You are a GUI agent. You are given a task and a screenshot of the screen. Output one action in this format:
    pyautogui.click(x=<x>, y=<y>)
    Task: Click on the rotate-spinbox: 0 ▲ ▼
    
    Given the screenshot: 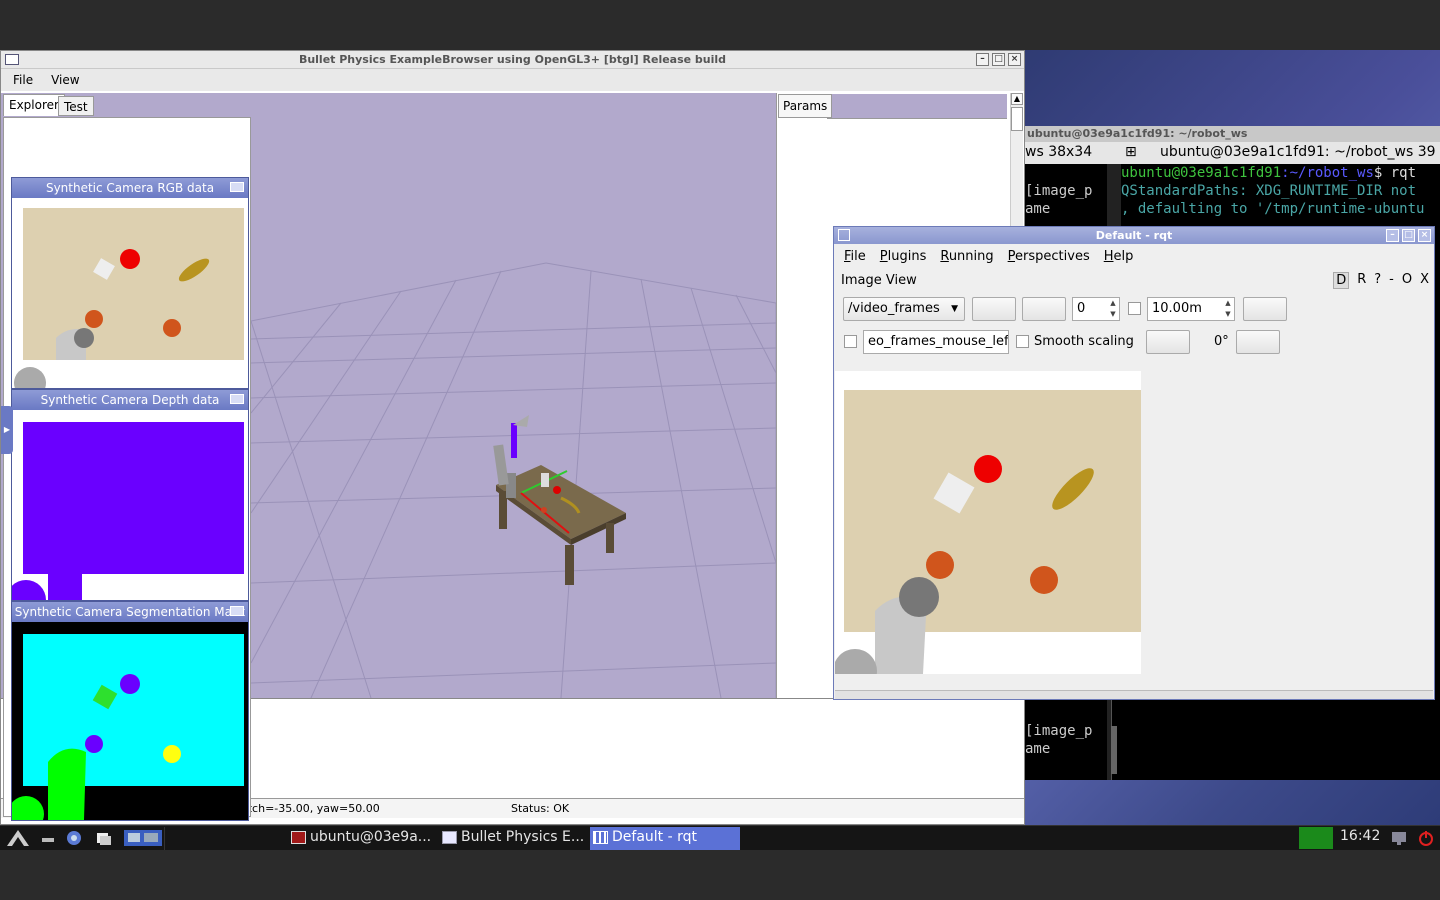 What is the action you would take?
    pyautogui.click(x=1096, y=309)
    